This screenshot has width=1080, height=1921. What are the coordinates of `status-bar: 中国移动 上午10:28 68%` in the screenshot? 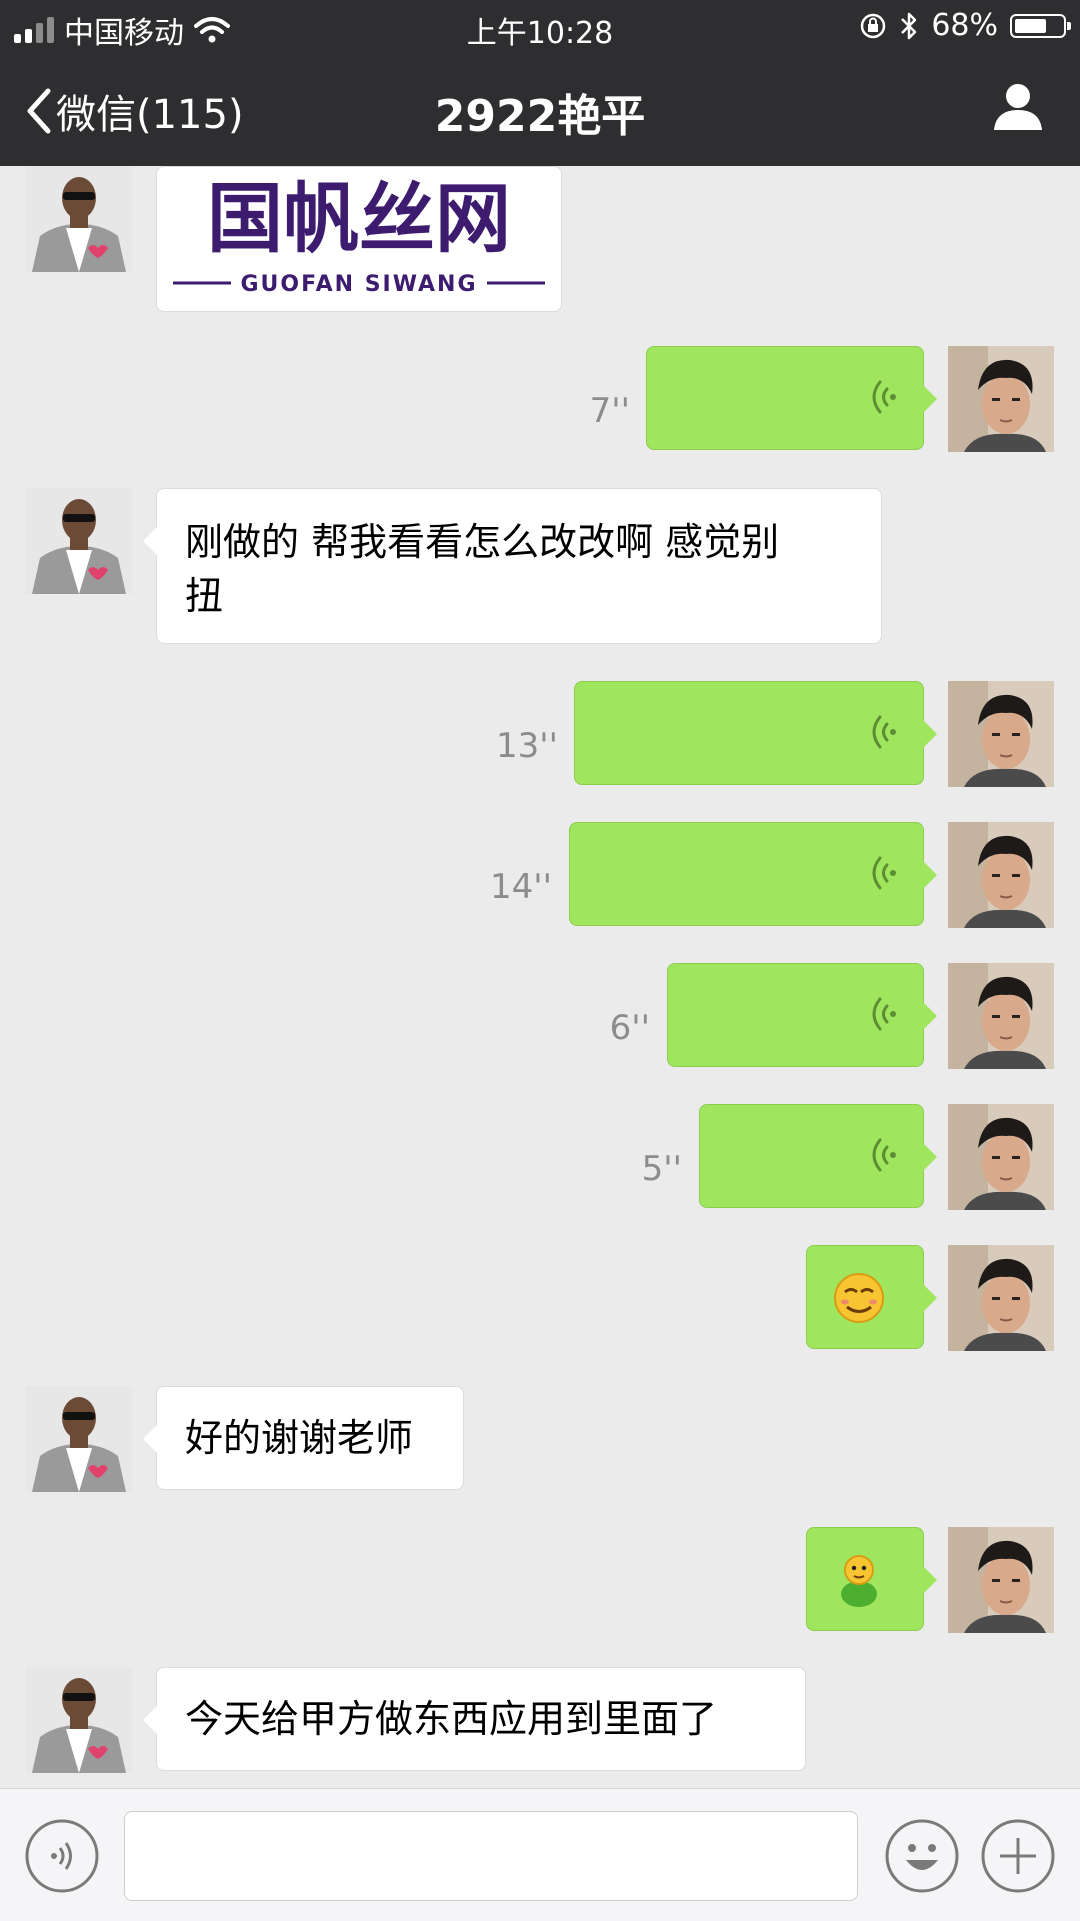 It's located at (540, 27).